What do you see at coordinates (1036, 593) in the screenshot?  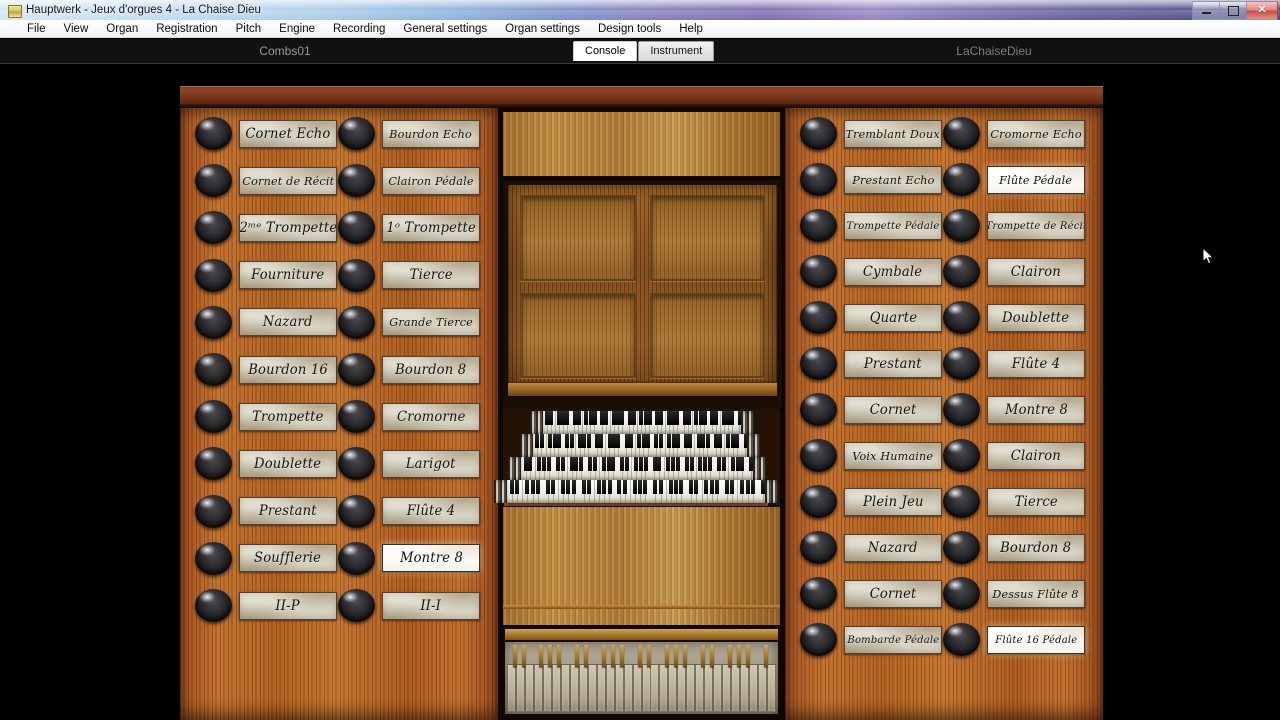 I see `stop-label-plate: Dessus Flûte 8` at bounding box center [1036, 593].